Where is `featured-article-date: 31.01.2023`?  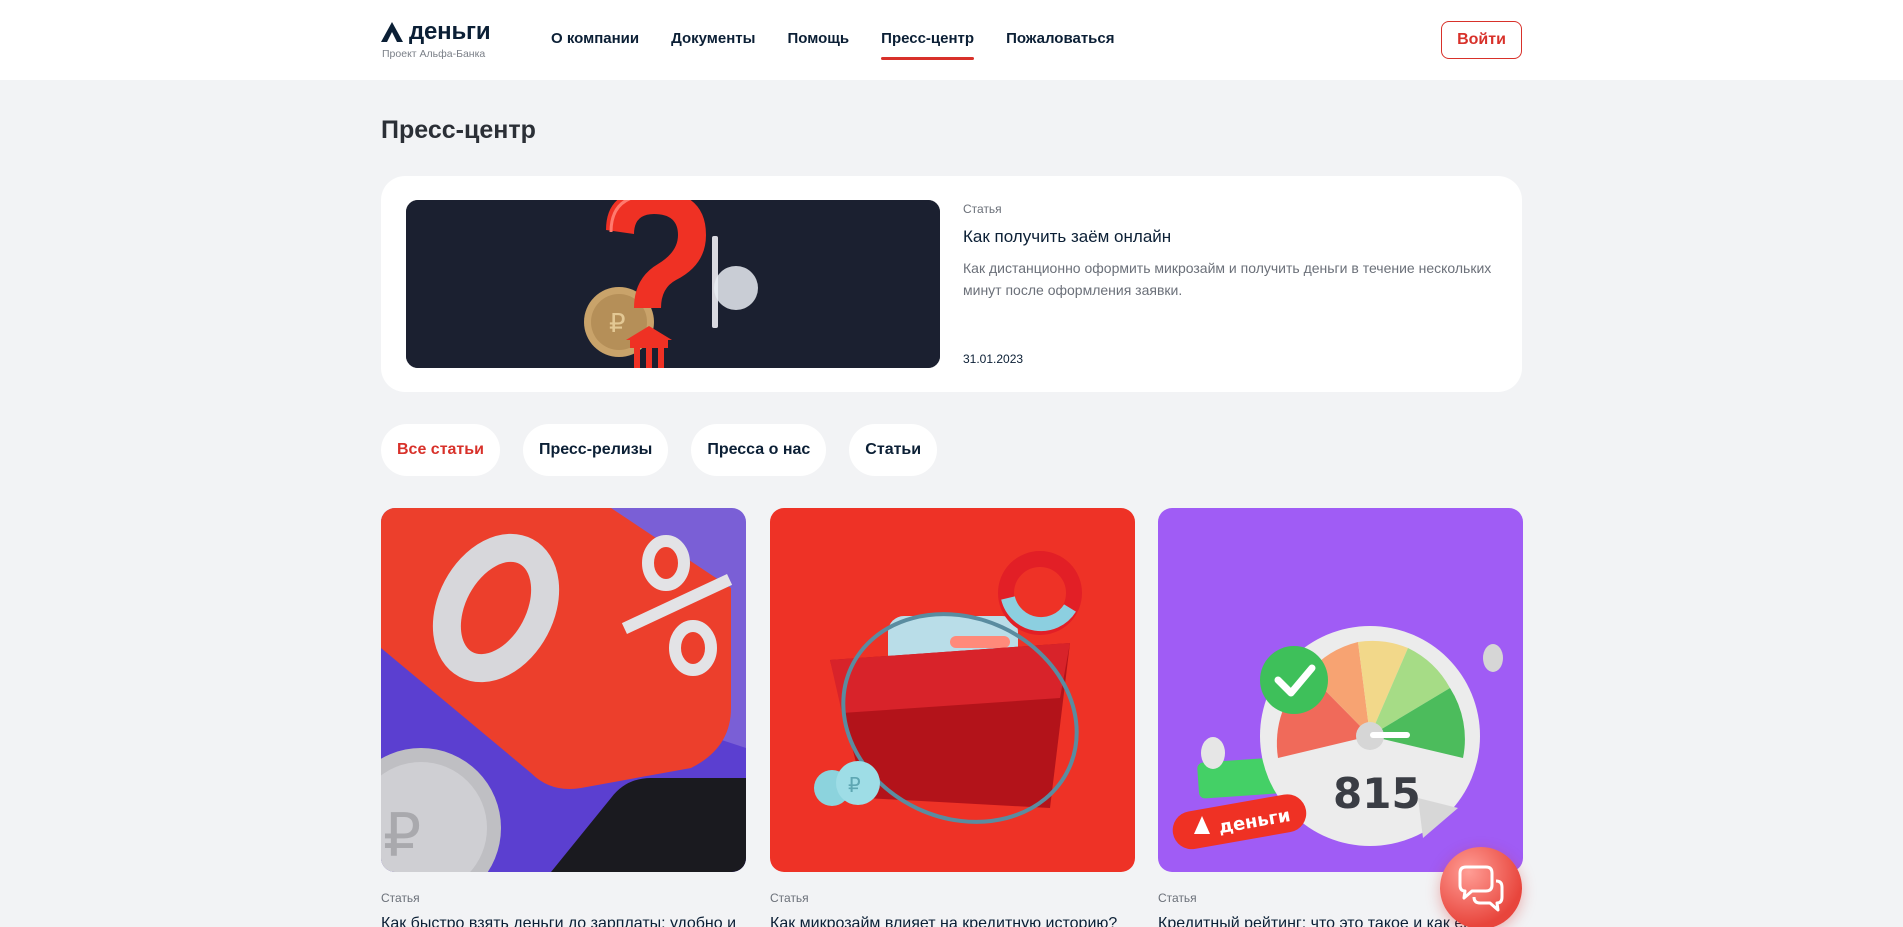
featured-article-date: 31.01.2023 is located at coordinates (993, 359).